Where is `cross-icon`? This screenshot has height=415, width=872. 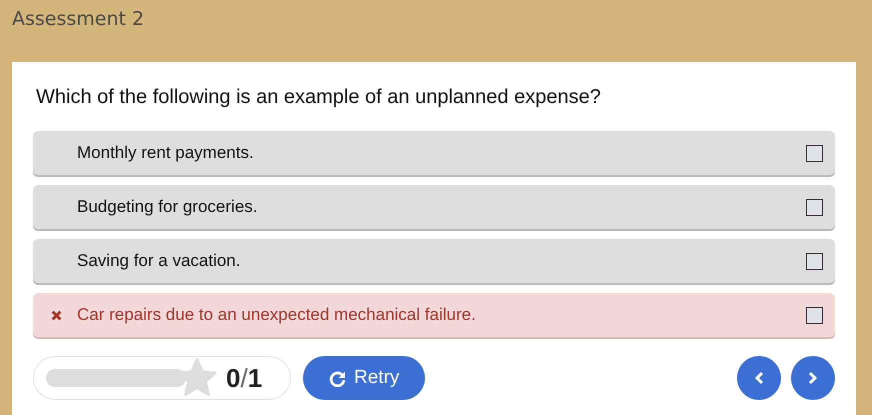 cross-icon is located at coordinates (56, 315).